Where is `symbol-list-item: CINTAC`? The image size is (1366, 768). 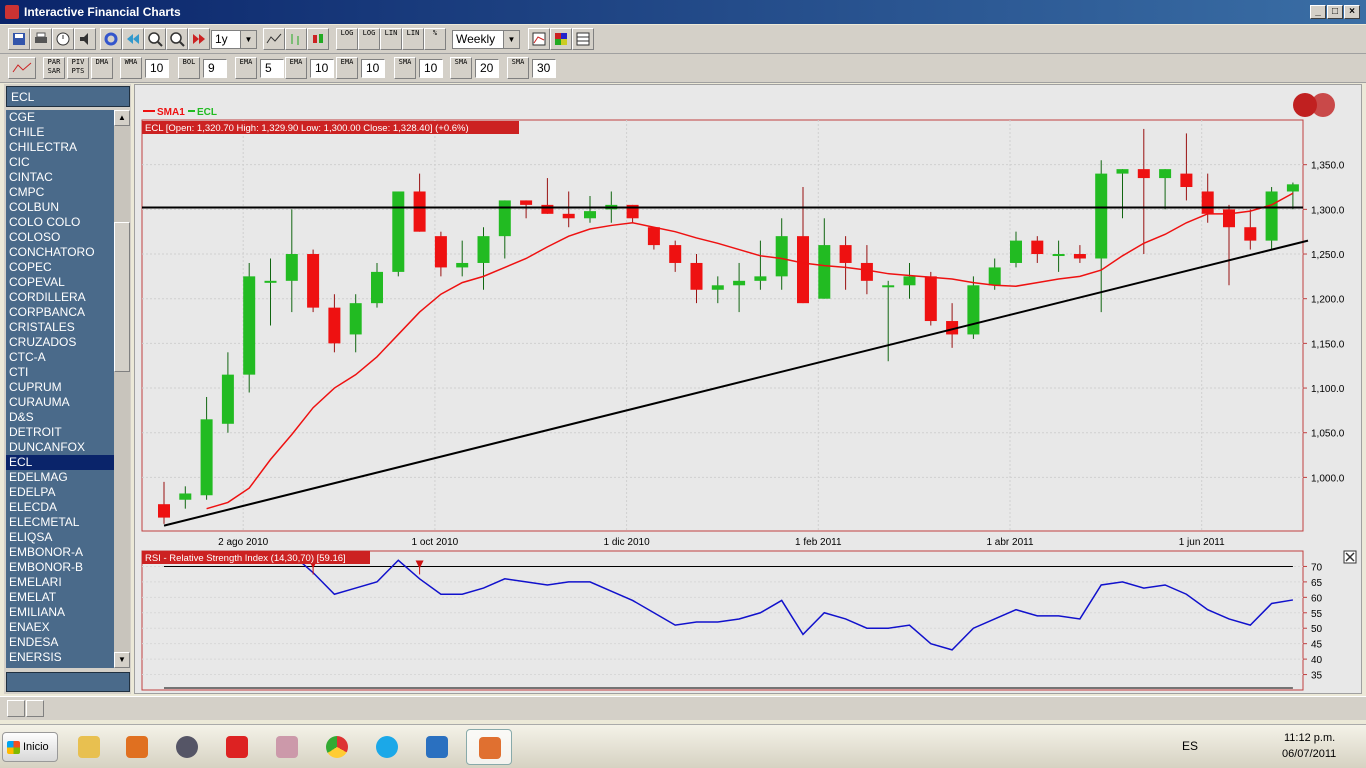 symbol-list-item: CINTAC is located at coordinates (60, 177).